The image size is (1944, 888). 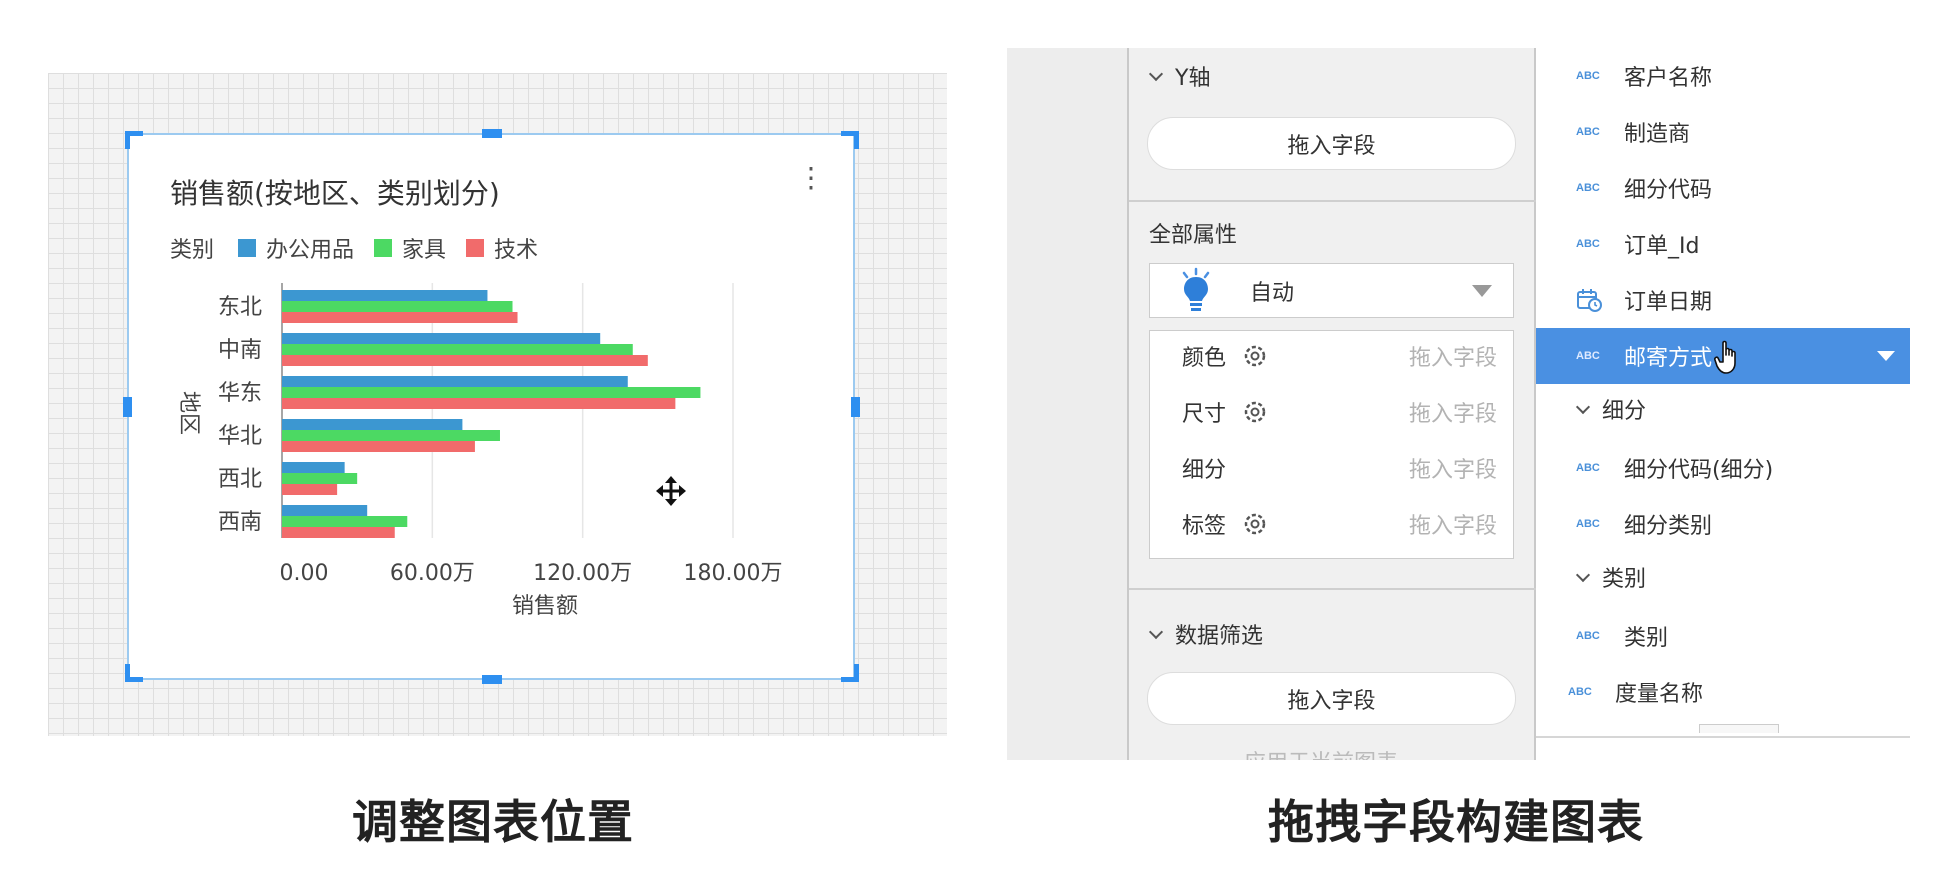 What do you see at coordinates (1624, 411) in the screenshot?
I see `group-label: 细分` at bounding box center [1624, 411].